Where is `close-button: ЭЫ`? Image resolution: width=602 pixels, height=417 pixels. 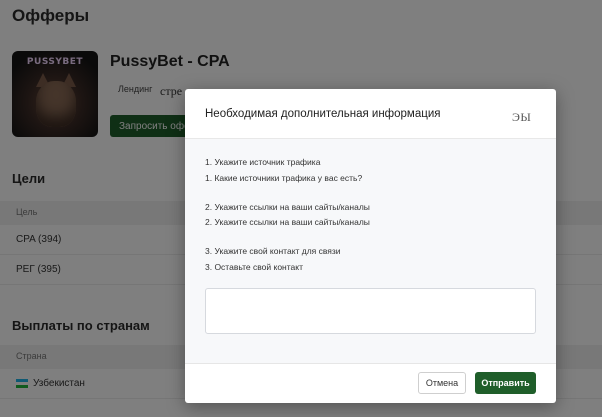
close-button: ЭЫ is located at coordinates (521, 117).